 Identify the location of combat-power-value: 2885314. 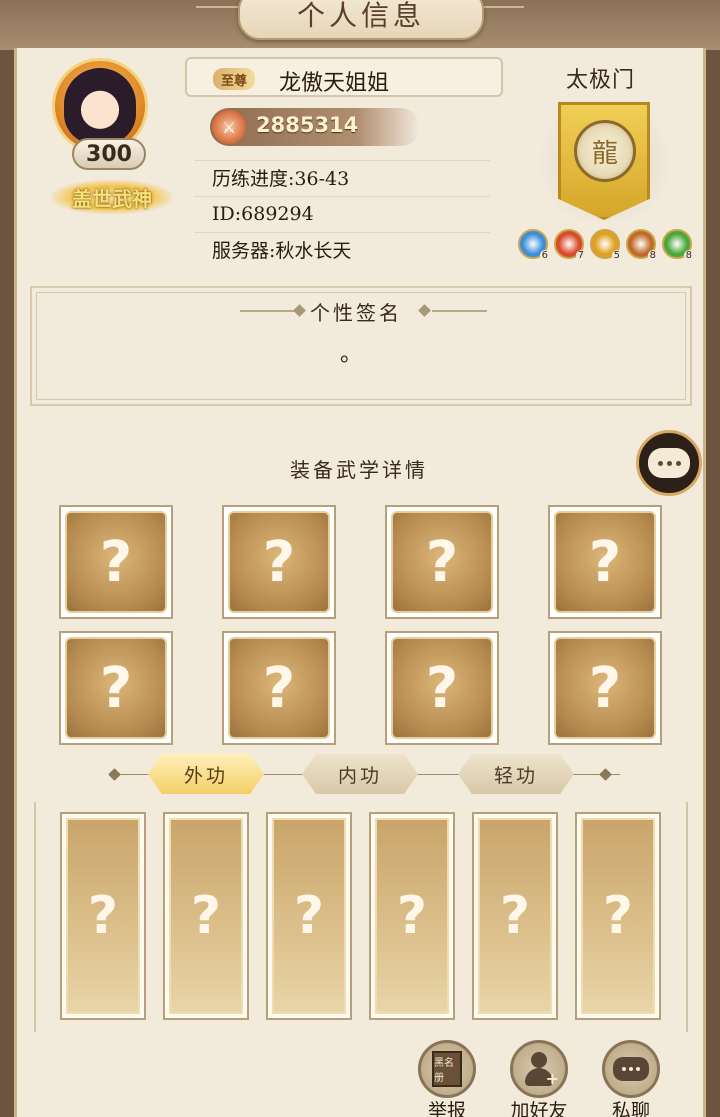
(307, 125).